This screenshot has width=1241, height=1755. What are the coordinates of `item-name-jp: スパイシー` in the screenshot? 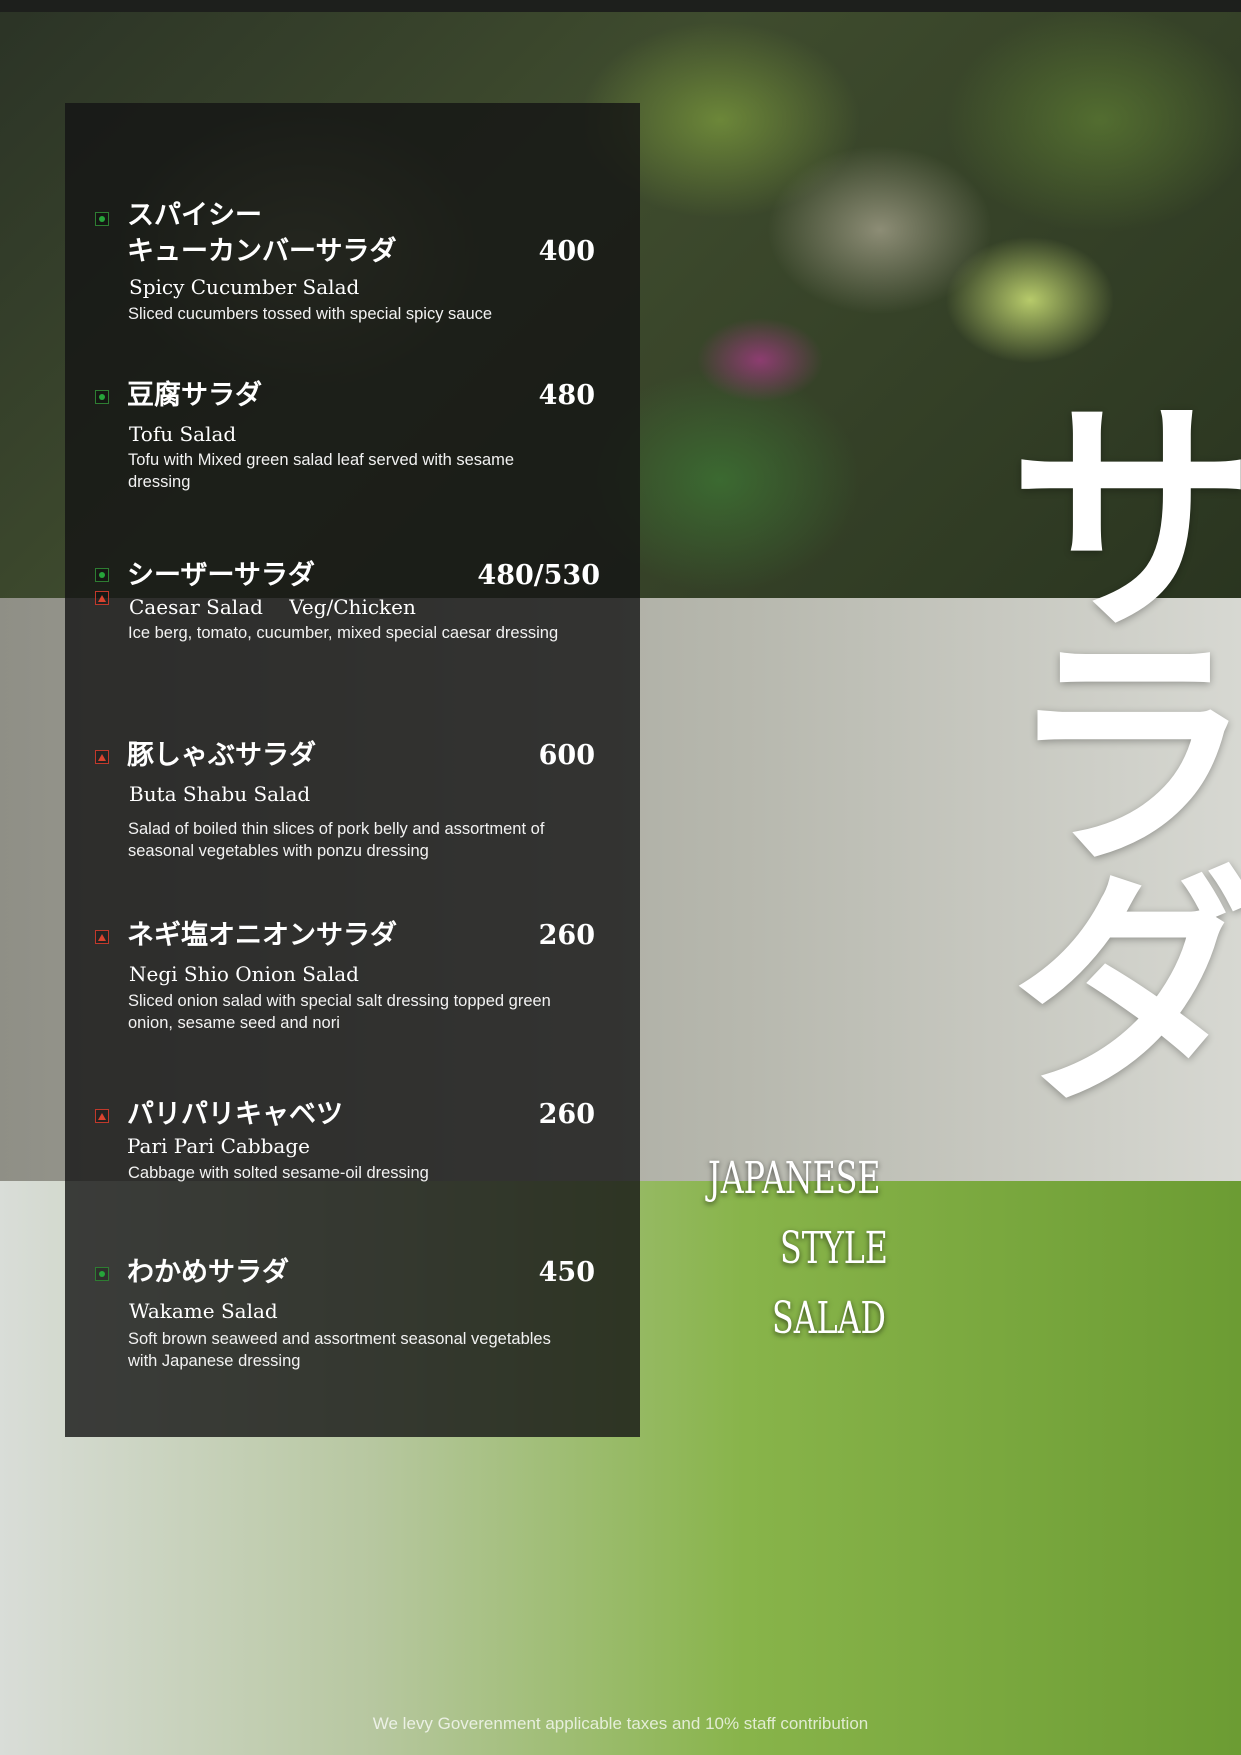 It's located at (194, 215).